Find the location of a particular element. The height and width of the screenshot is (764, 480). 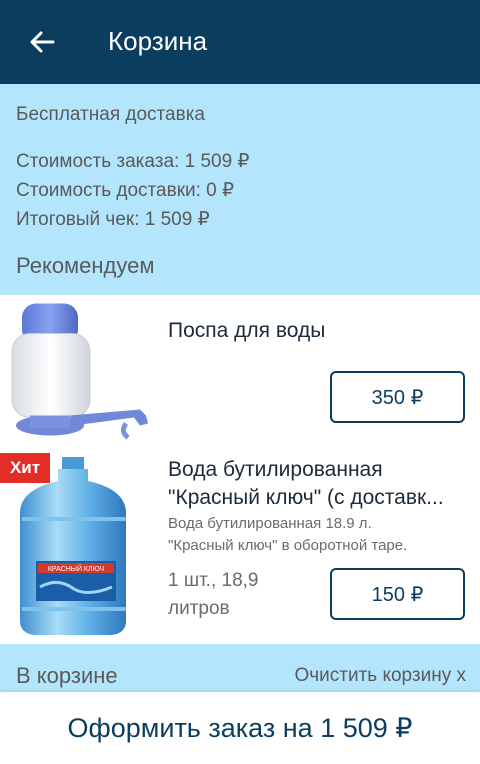

price-button: 150 ₽ is located at coordinates (397, 594).